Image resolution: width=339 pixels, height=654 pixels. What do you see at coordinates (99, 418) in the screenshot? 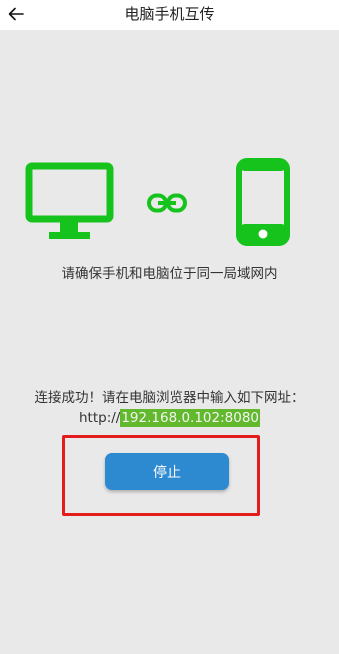
I see `url-prefix: http://` at bounding box center [99, 418].